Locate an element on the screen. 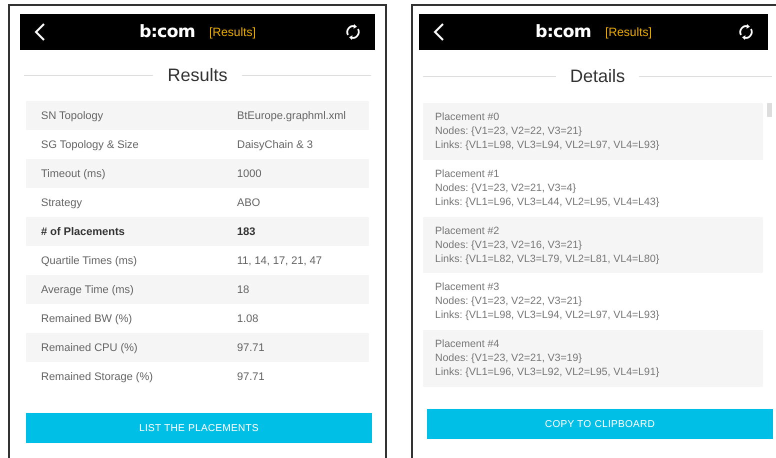 The width and height of the screenshot is (776, 458). placement-links: Links: {VL1=L96, VL3=L44, VL2=L95, VL4=L43} is located at coordinates (547, 201).